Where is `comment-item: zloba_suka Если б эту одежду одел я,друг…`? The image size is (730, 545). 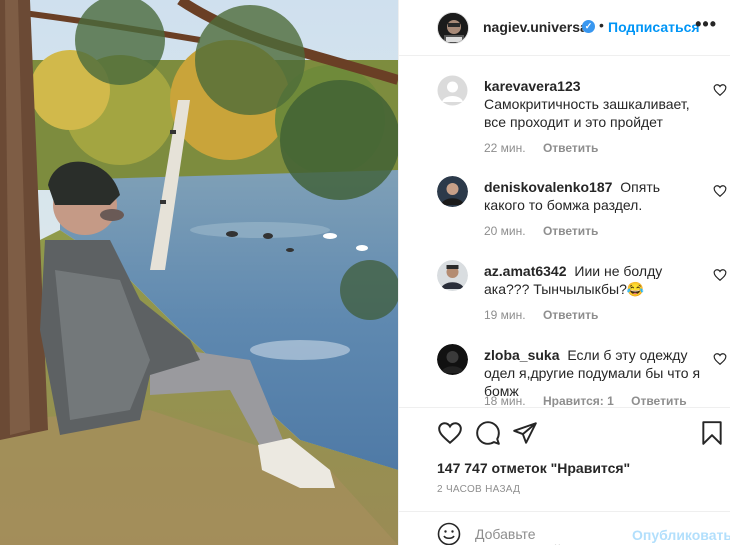
comment-item: zloba_suka Если б эту одежду одел я,друг… is located at coordinates (582, 375).